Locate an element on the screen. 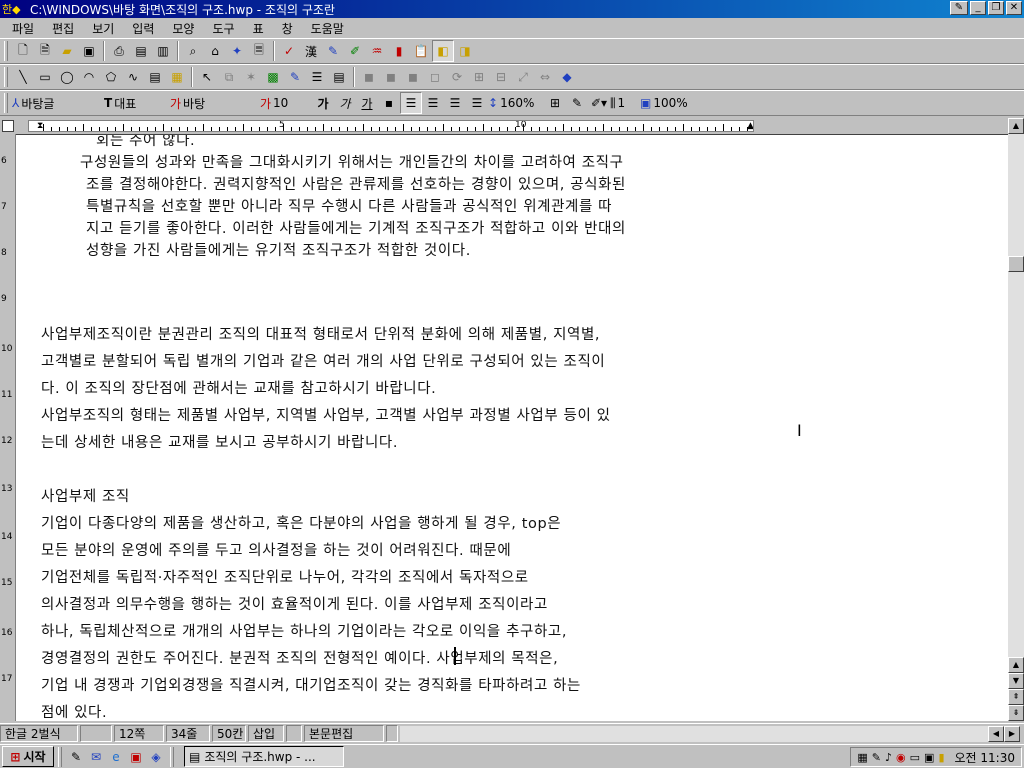 This screenshot has height=768, width=1024. horizontal-scrollbar: ◀ ▶ is located at coordinates (710, 733).